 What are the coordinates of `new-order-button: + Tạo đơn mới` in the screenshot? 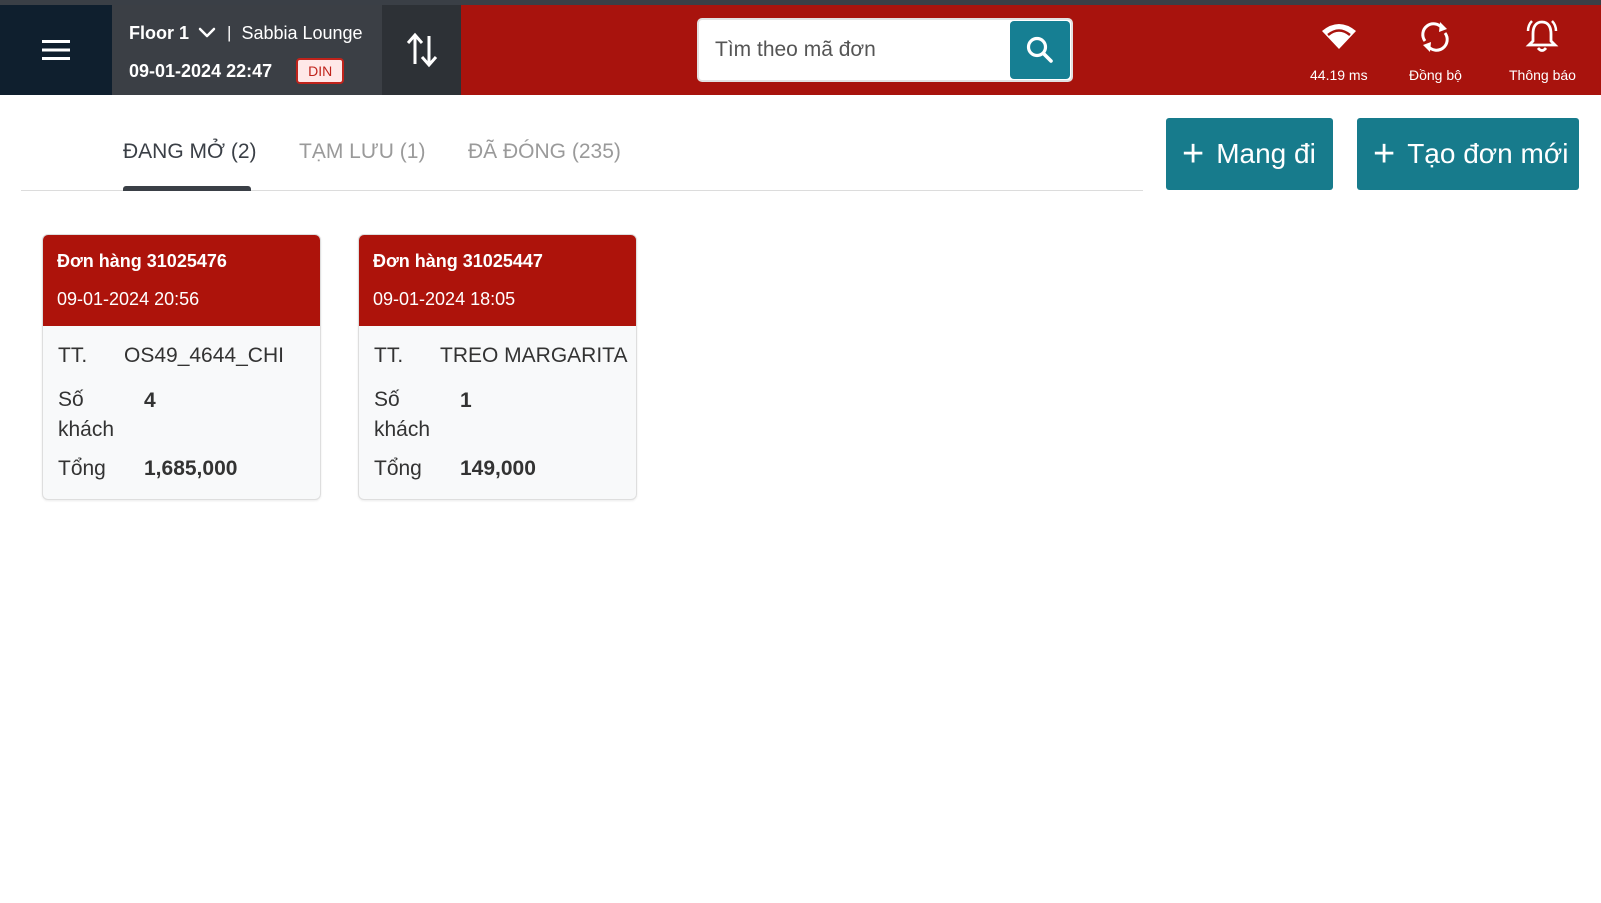 It's located at (1468, 154).